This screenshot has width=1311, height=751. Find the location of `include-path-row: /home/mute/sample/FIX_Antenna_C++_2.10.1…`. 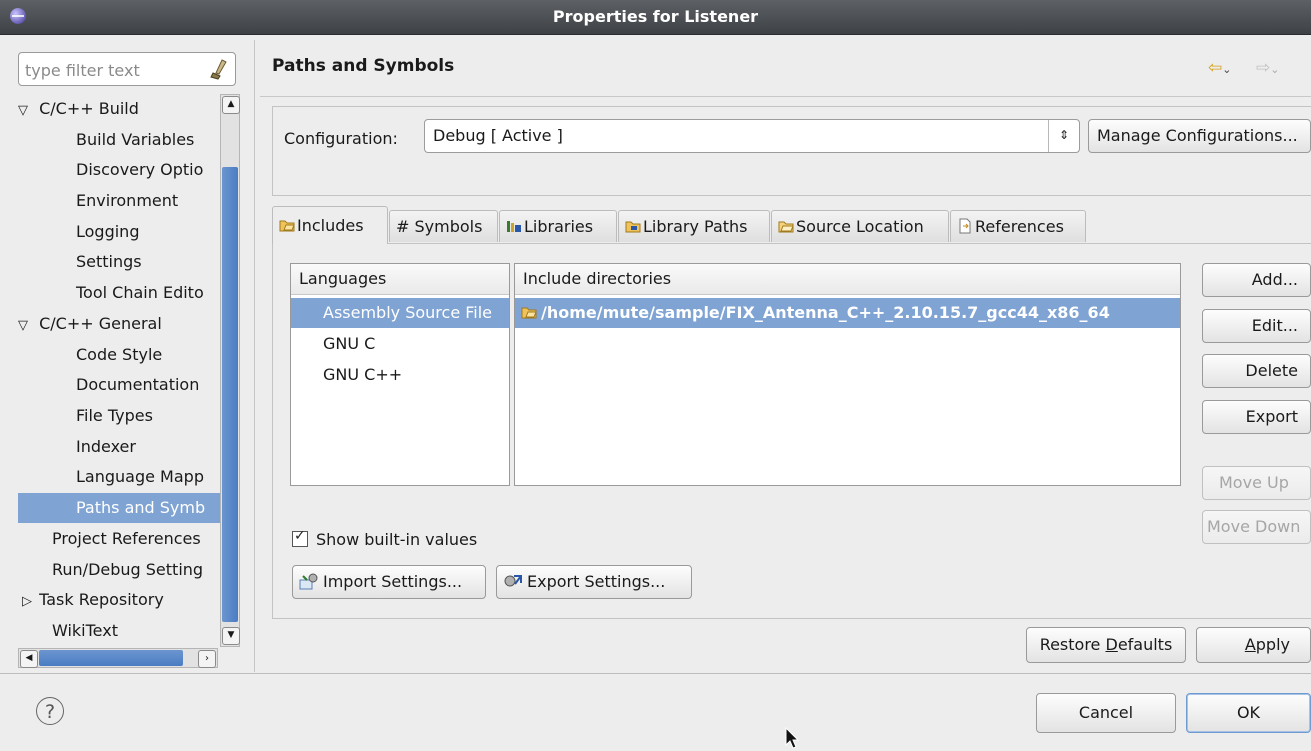

include-path-row: /home/mute/sample/FIX_Antenna_C++_2.10.1… is located at coordinates (847, 313).